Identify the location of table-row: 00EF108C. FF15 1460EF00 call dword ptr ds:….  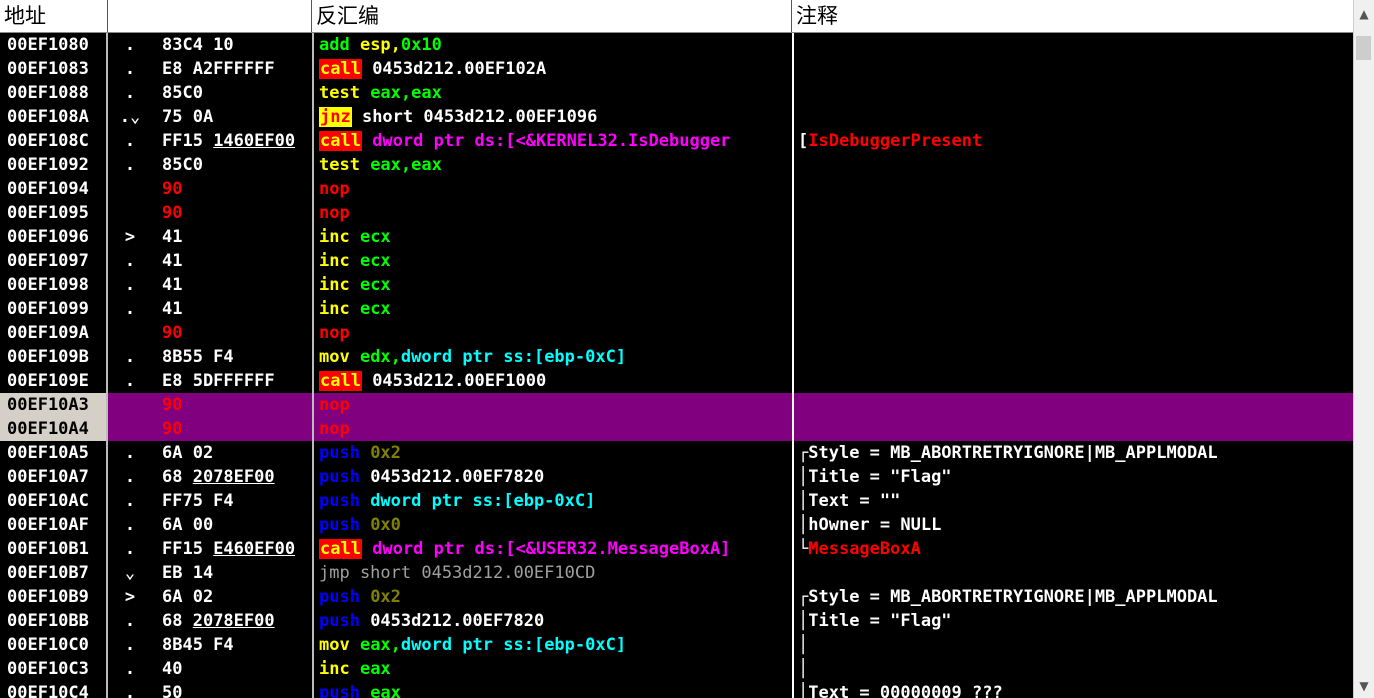
(677, 141).